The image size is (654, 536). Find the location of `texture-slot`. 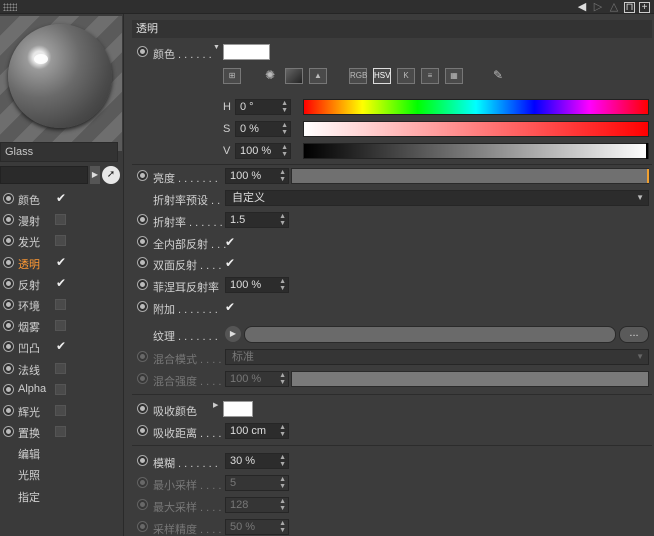

texture-slot is located at coordinates (430, 334).